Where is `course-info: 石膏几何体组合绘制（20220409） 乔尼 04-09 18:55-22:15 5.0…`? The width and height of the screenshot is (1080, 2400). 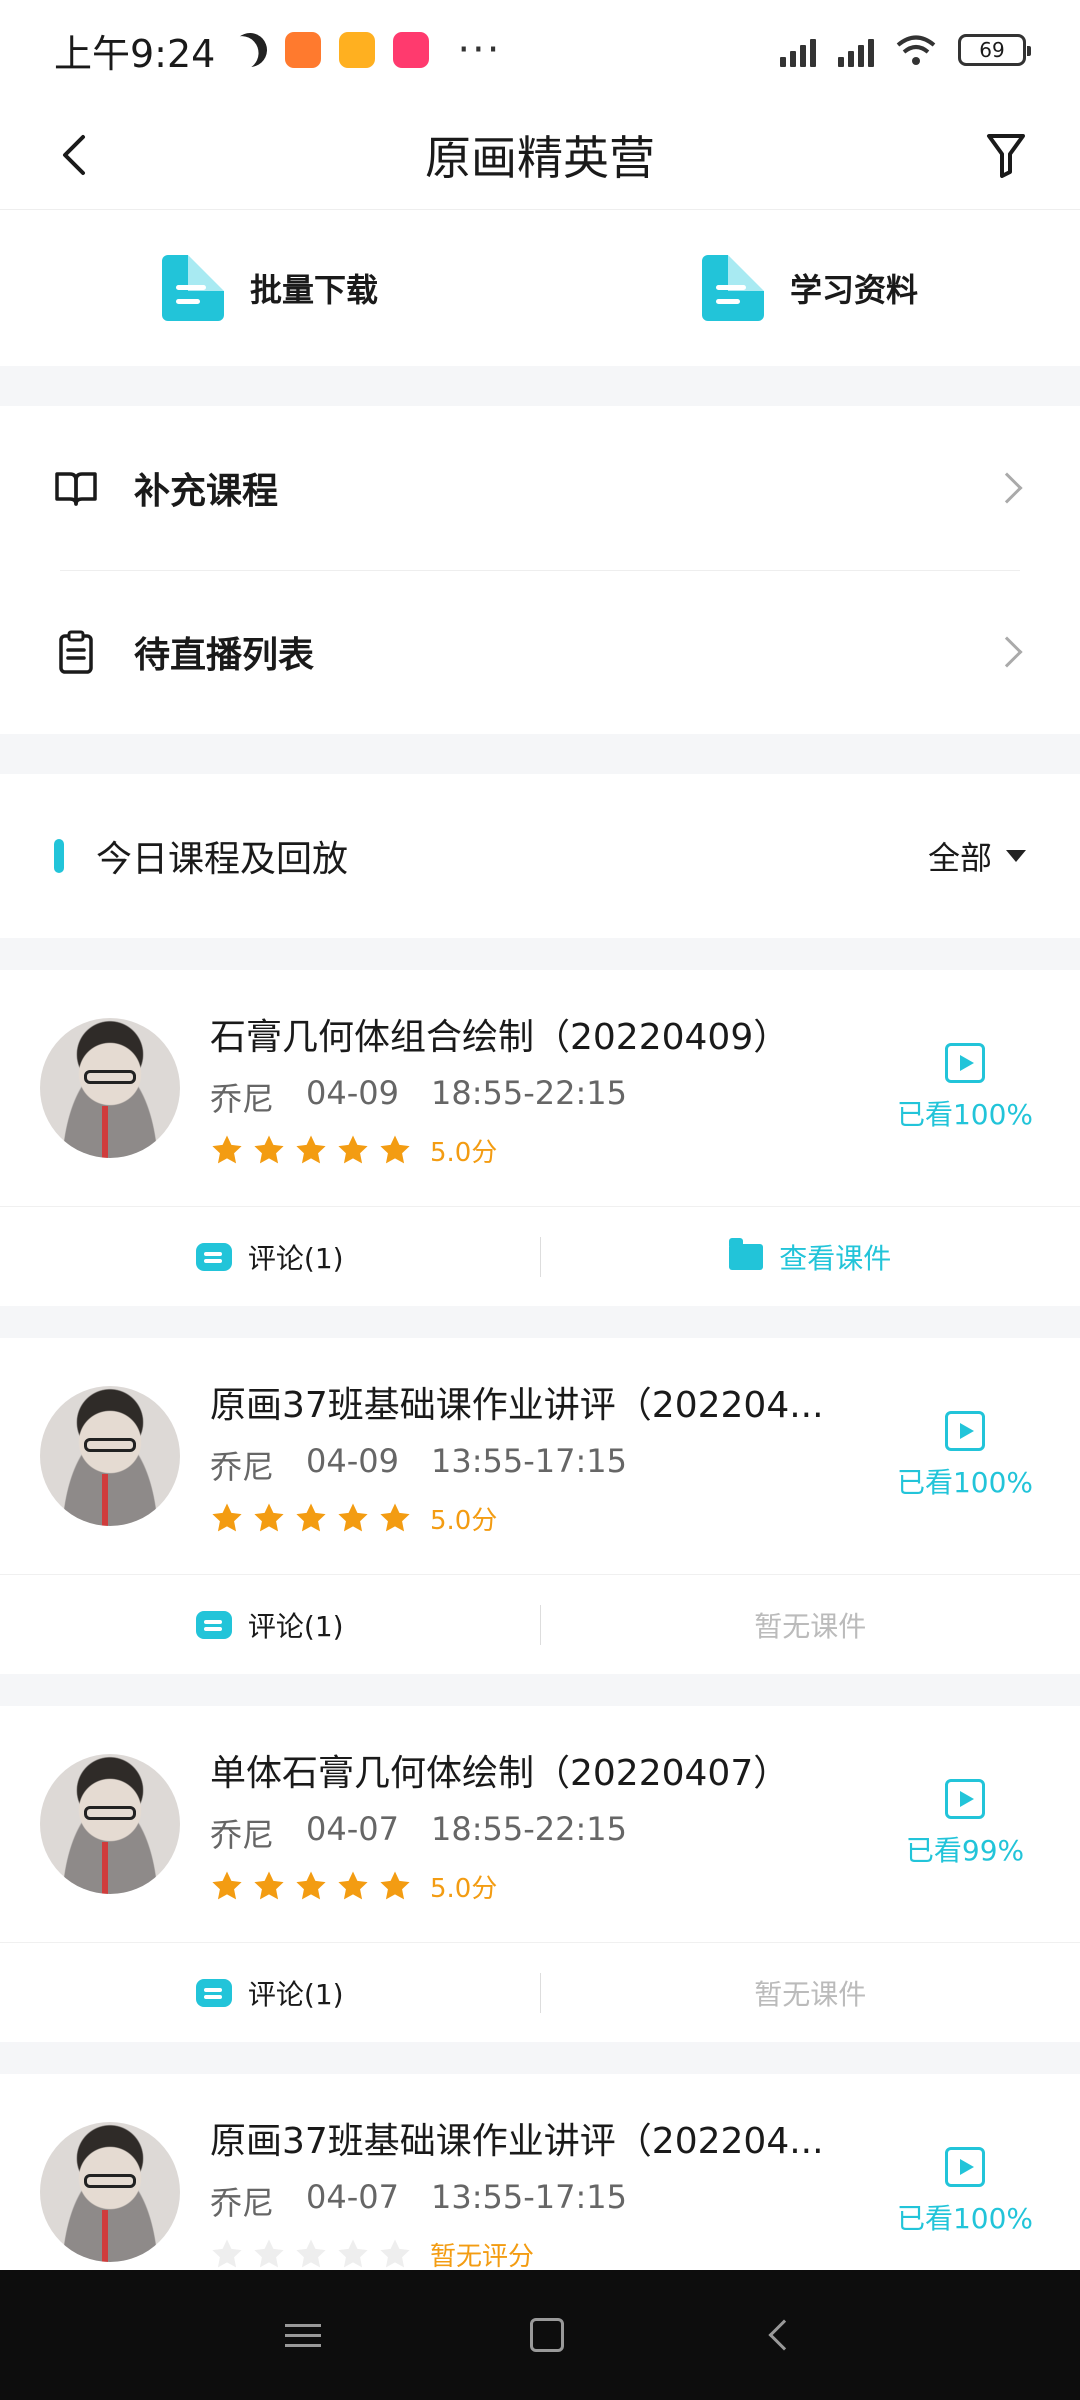
course-info: 石膏几何体组合绘制（20220409） 乔尼 04-09 18:55-22:15 5.0… is located at coordinates (550, 1088).